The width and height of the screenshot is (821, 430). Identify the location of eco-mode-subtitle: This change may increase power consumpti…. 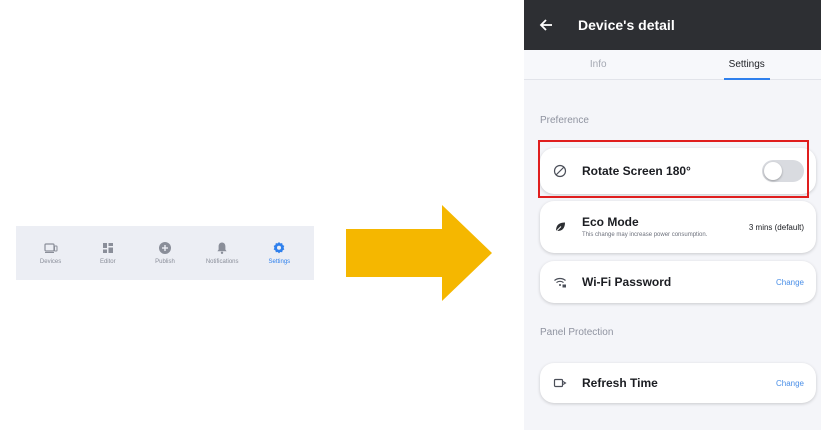
(645, 235).